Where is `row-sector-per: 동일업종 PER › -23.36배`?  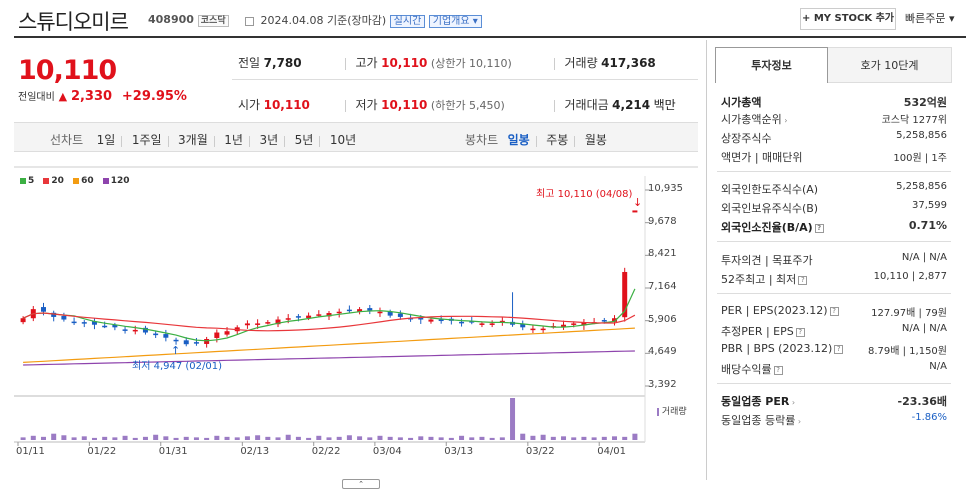
row-sector-per: 동일업종 PER › -23.36배 is located at coordinates (834, 401).